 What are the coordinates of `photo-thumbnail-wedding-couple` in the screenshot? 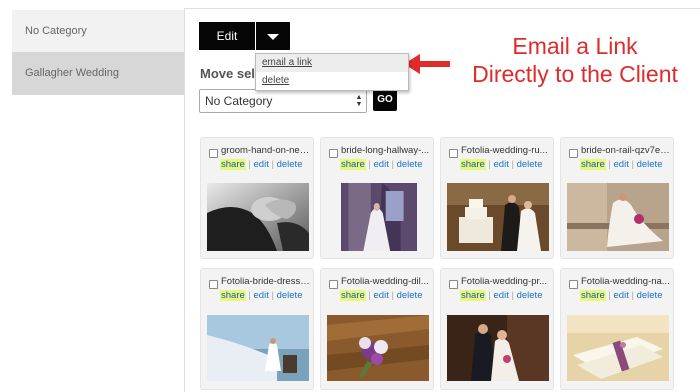 It's located at (498, 348).